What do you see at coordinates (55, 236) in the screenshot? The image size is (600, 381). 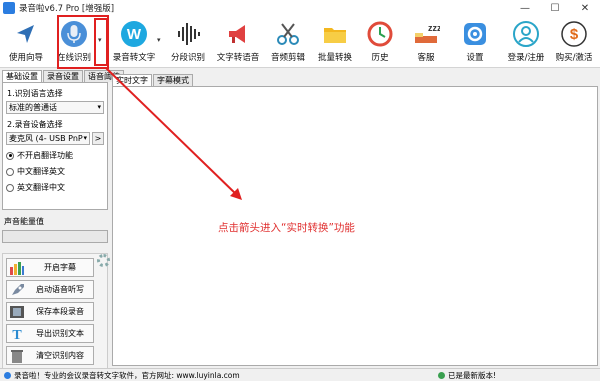 I see `volume-meter` at bounding box center [55, 236].